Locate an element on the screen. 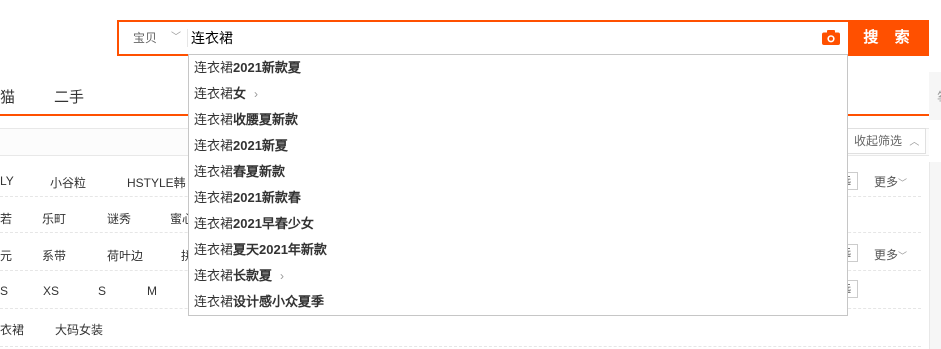  filter-option: 元 is located at coordinates (6, 255).